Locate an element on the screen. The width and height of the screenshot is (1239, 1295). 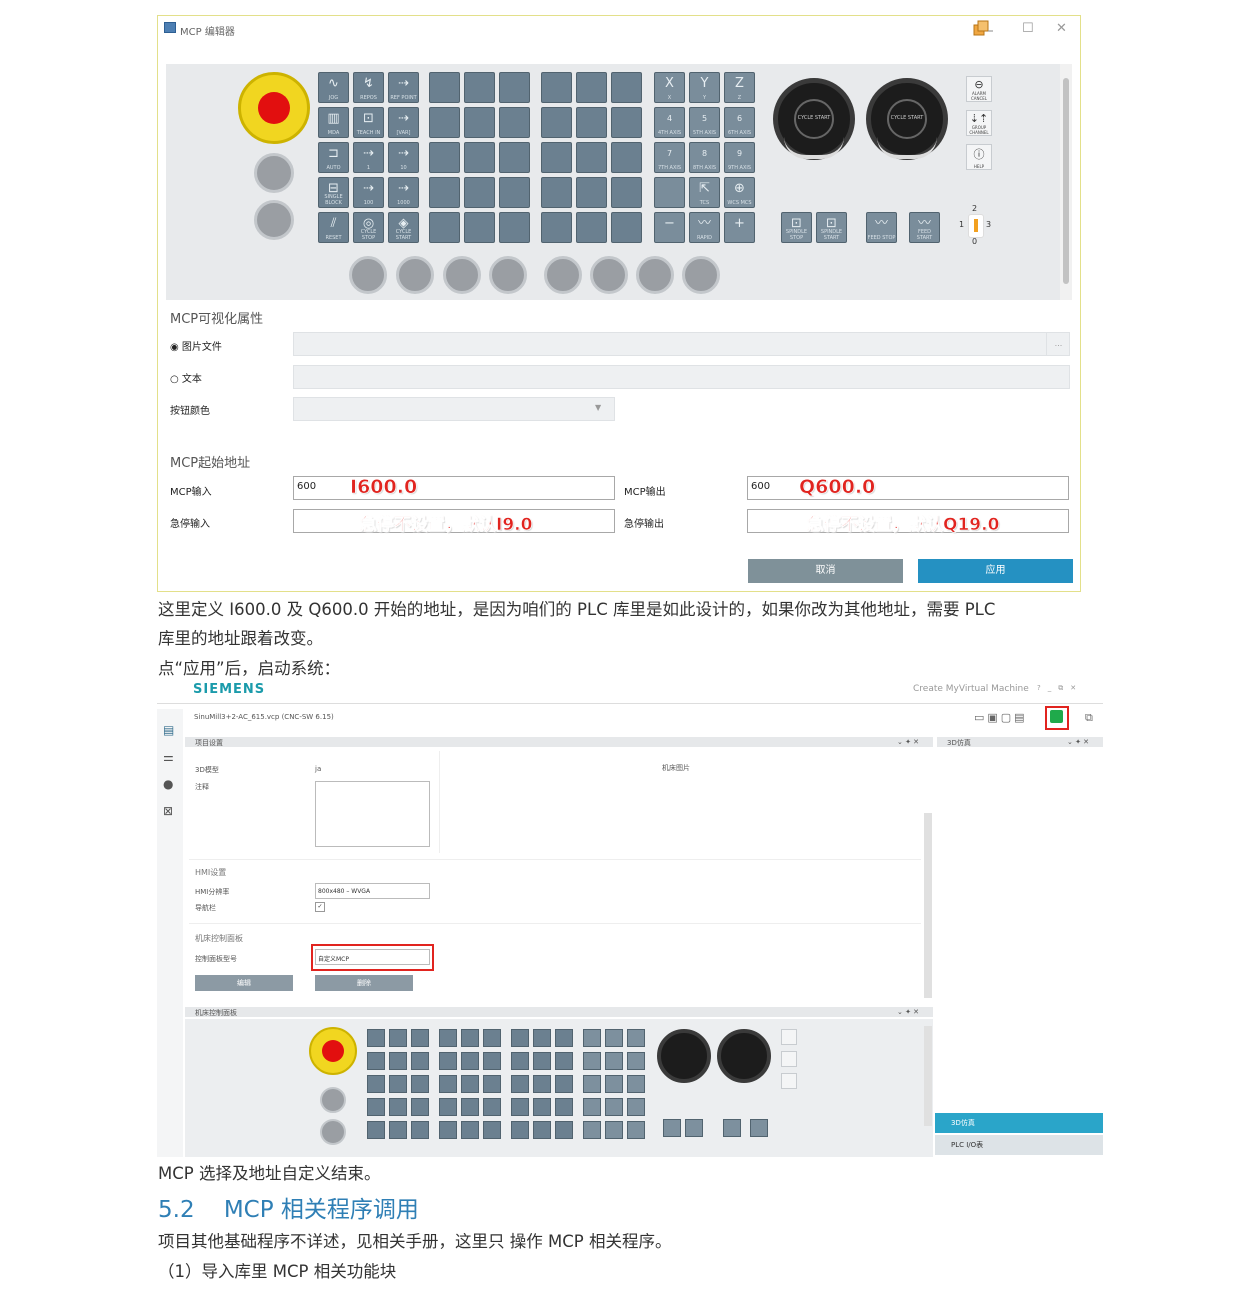
plus-key: + is located at coordinates (739, 227).